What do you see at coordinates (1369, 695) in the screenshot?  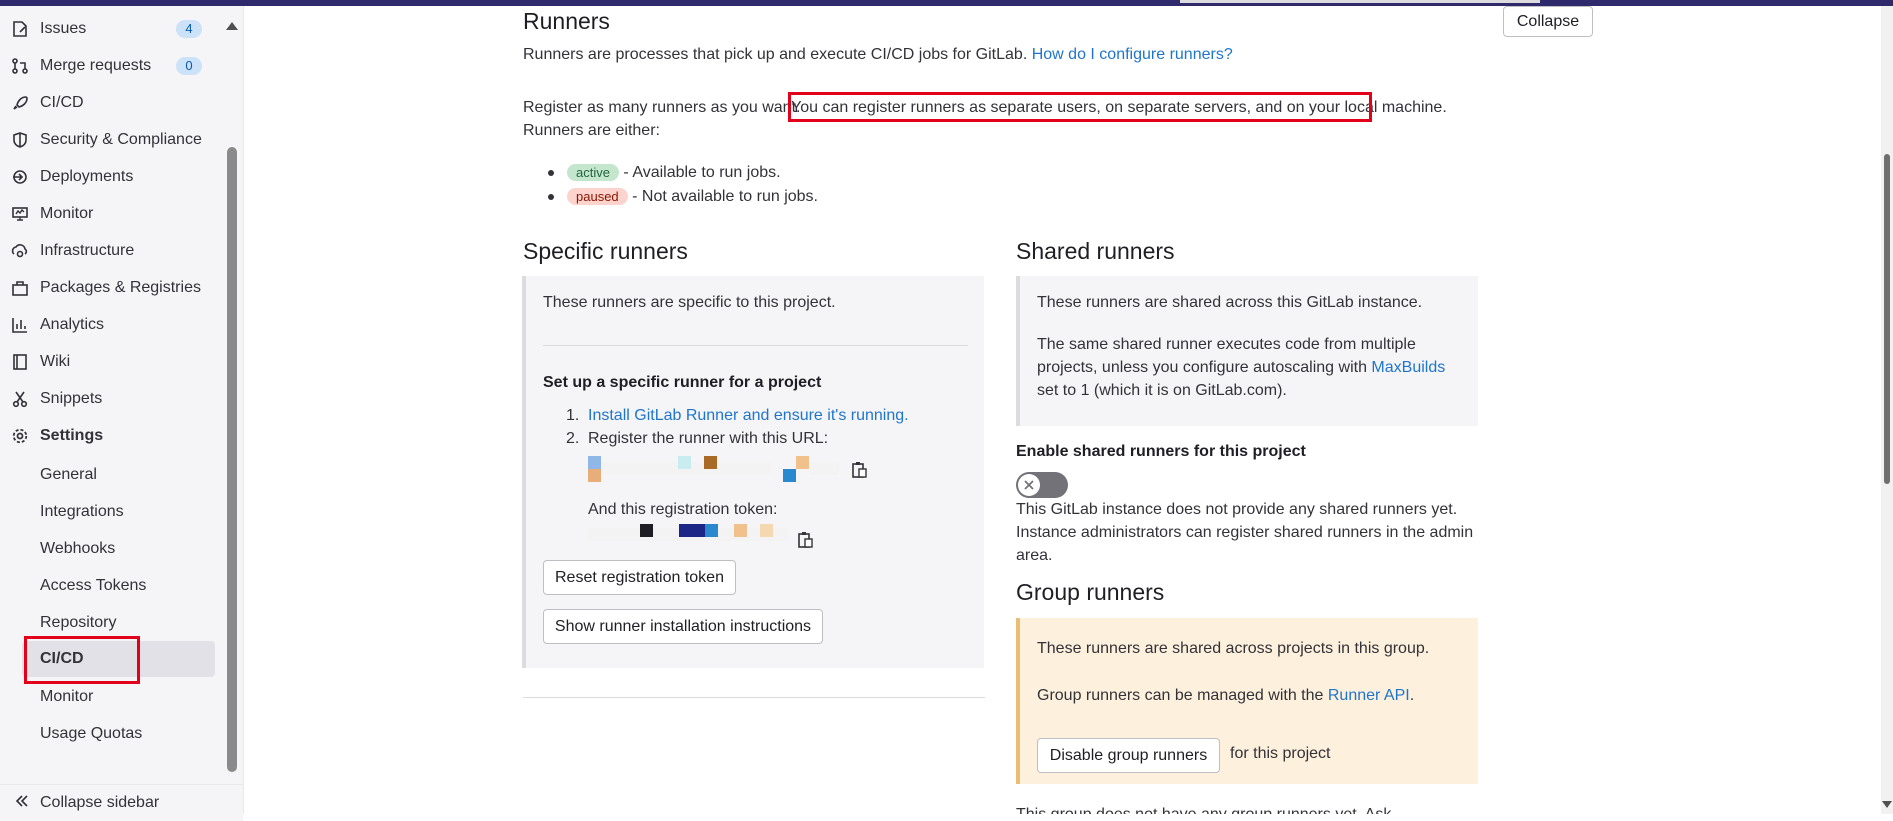 I see `runner-api-link: Runner API` at bounding box center [1369, 695].